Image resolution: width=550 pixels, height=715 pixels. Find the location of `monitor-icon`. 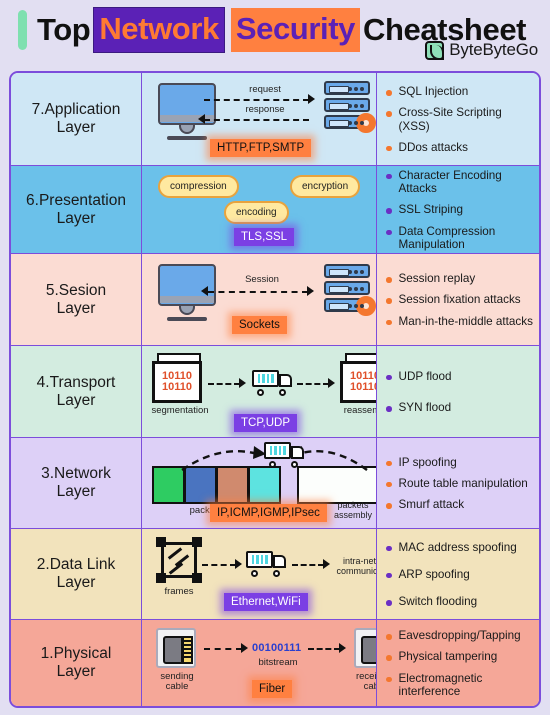

monitor-icon is located at coordinates (187, 111).